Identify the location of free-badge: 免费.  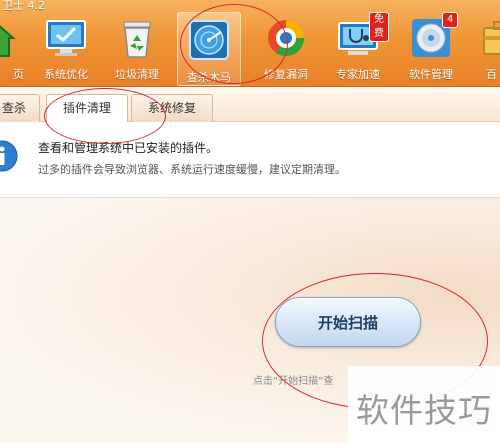
(379, 27).